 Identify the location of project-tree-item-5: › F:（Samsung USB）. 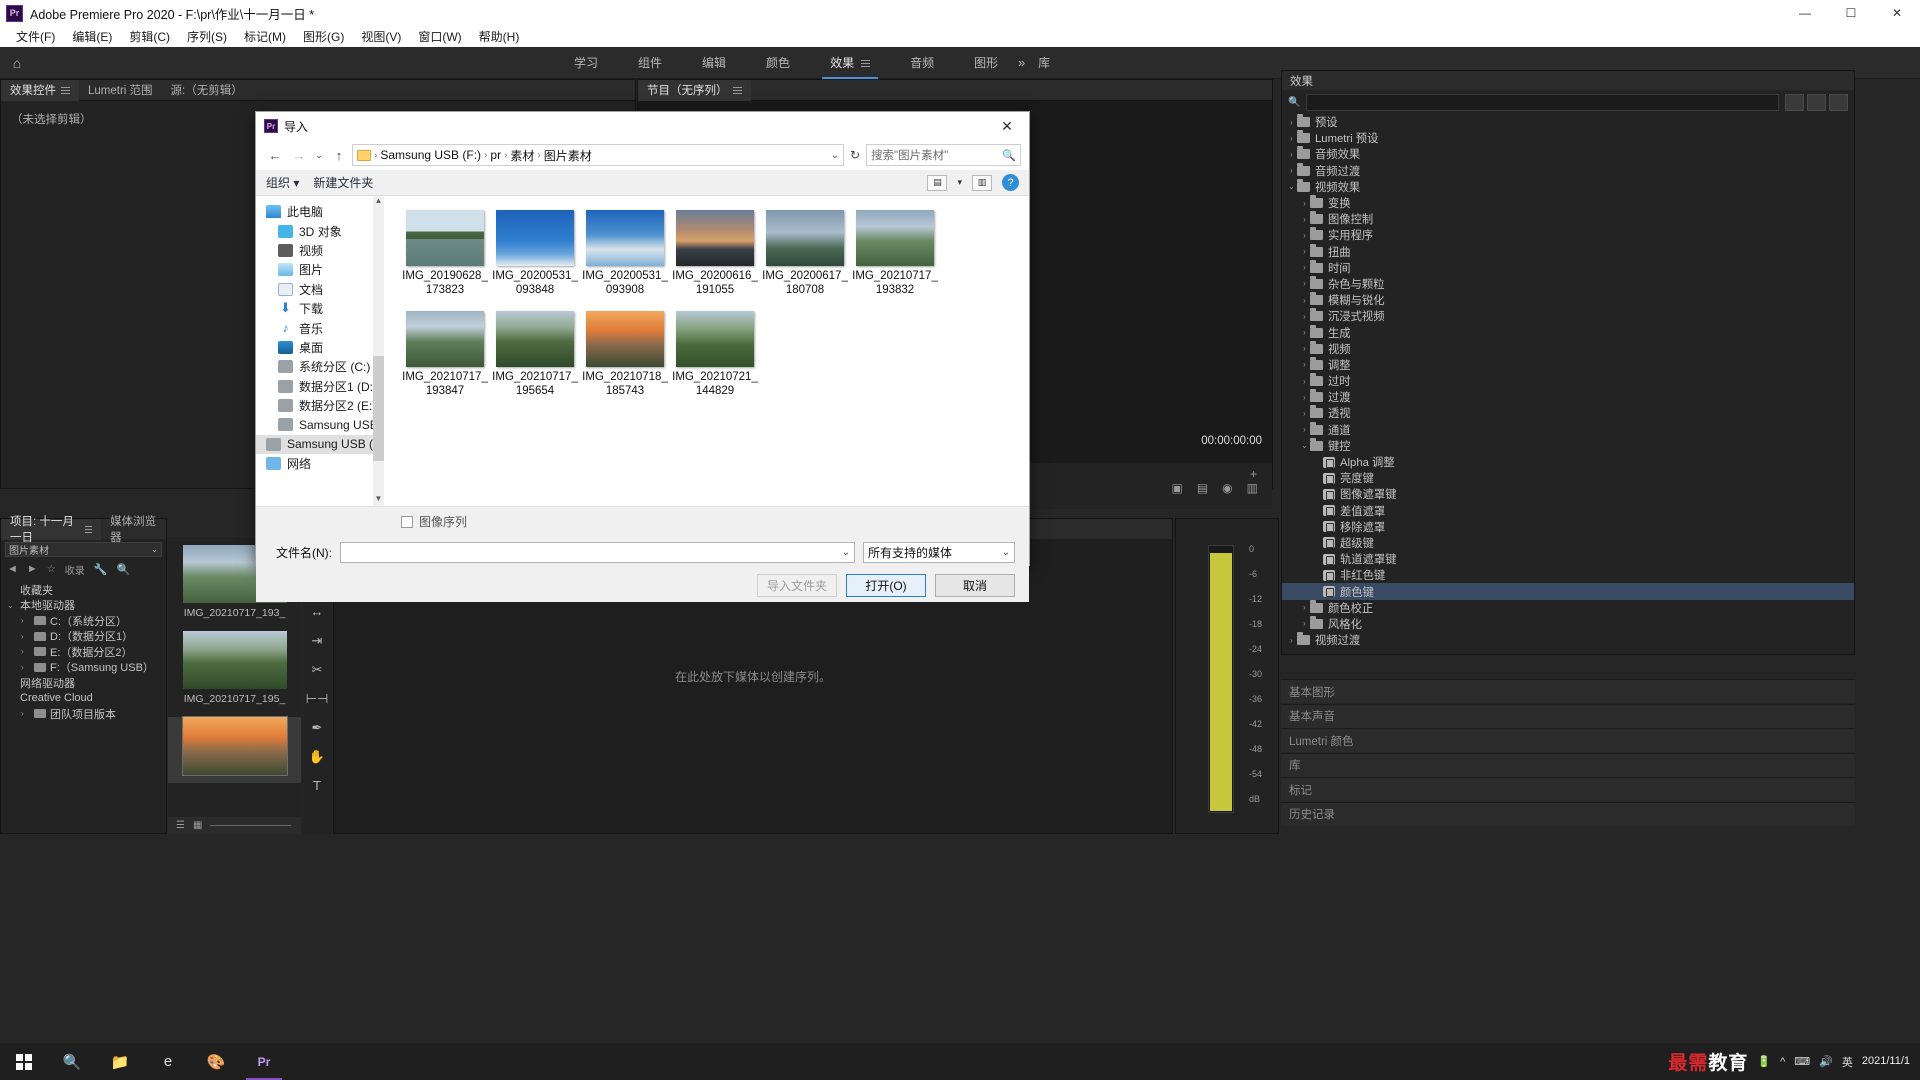
(83, 668).